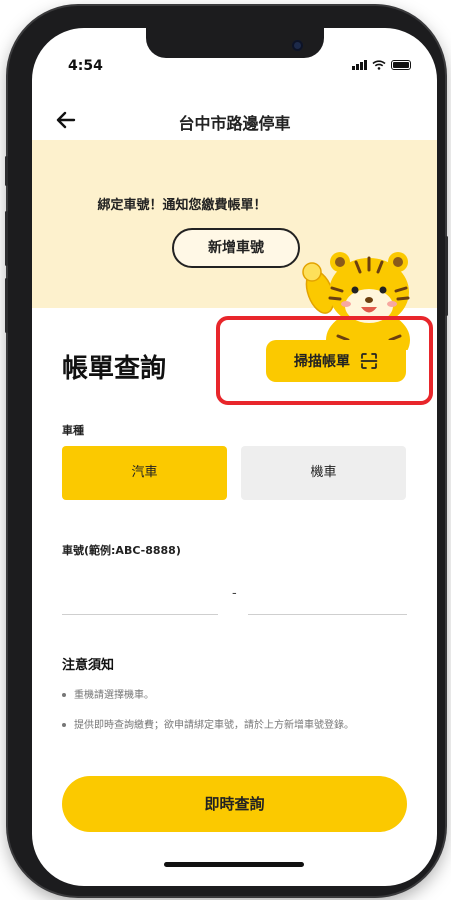  What do you see at coordinates (233, 725) in the screenshot?
I see `notice-item: 提供即時查詢繳費；欲申請綁定車號，請於上方新增車號登錄。` at bounding box center [233, 725].